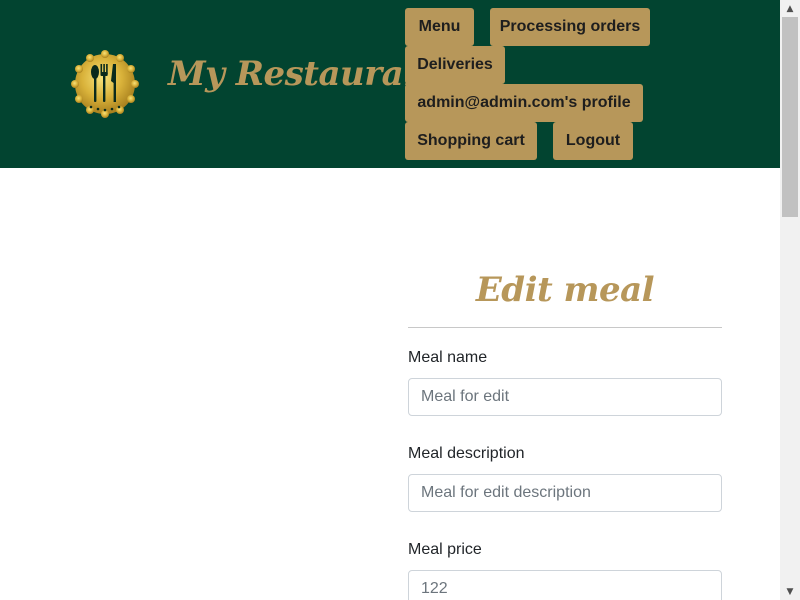  Describe the element at coordinates (466, 453) in the screenshot. I see `meal-description-label: Meal description` at that location.